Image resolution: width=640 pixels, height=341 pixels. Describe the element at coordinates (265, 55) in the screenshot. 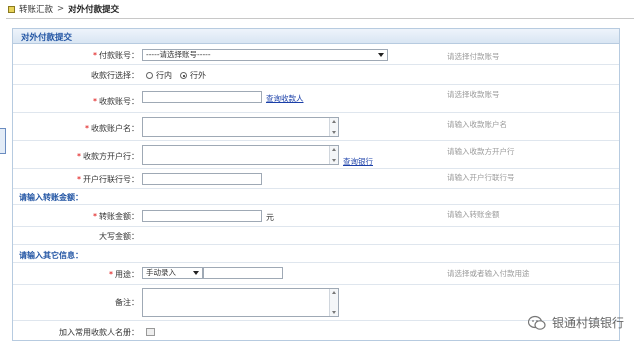

I see `pay-account-select: -----请选择账号-----` at that location.